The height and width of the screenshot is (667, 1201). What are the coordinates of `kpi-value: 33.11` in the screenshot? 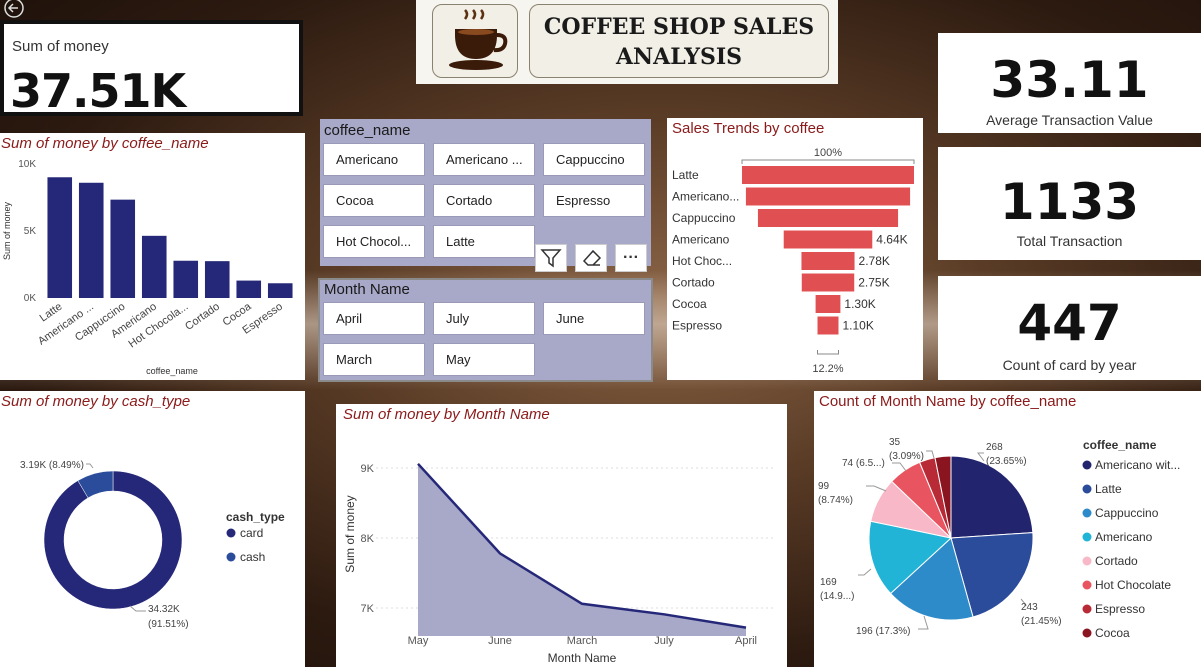 It's located at (1069, 80).